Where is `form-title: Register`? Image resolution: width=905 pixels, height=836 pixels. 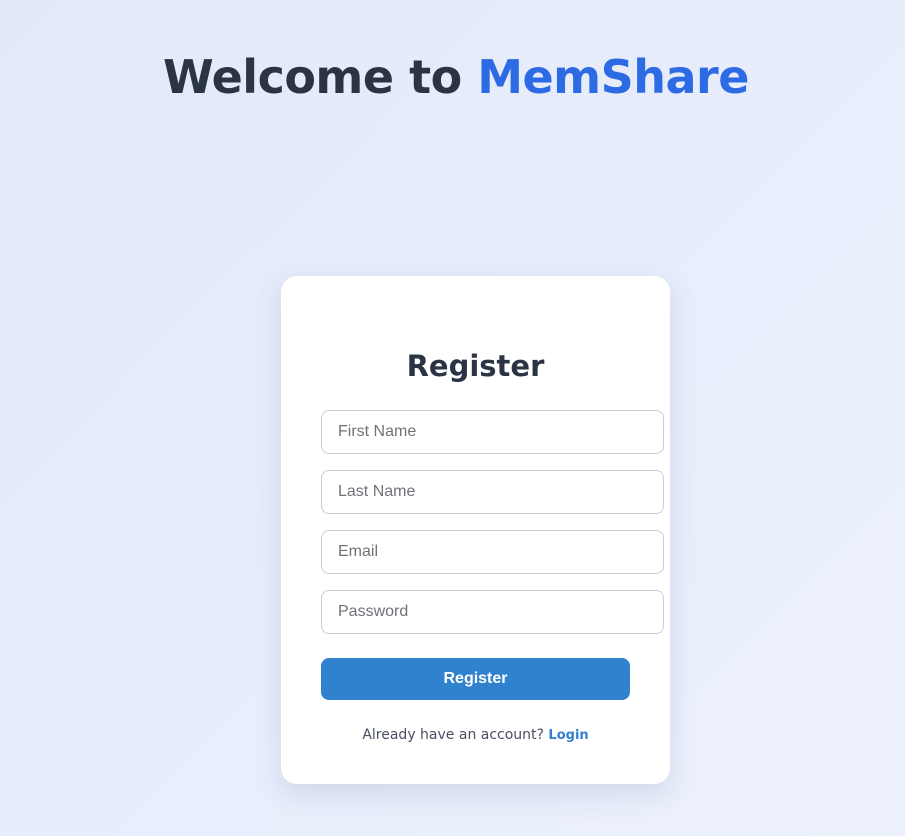 form-title: Register is located at coordinates (475, 366).